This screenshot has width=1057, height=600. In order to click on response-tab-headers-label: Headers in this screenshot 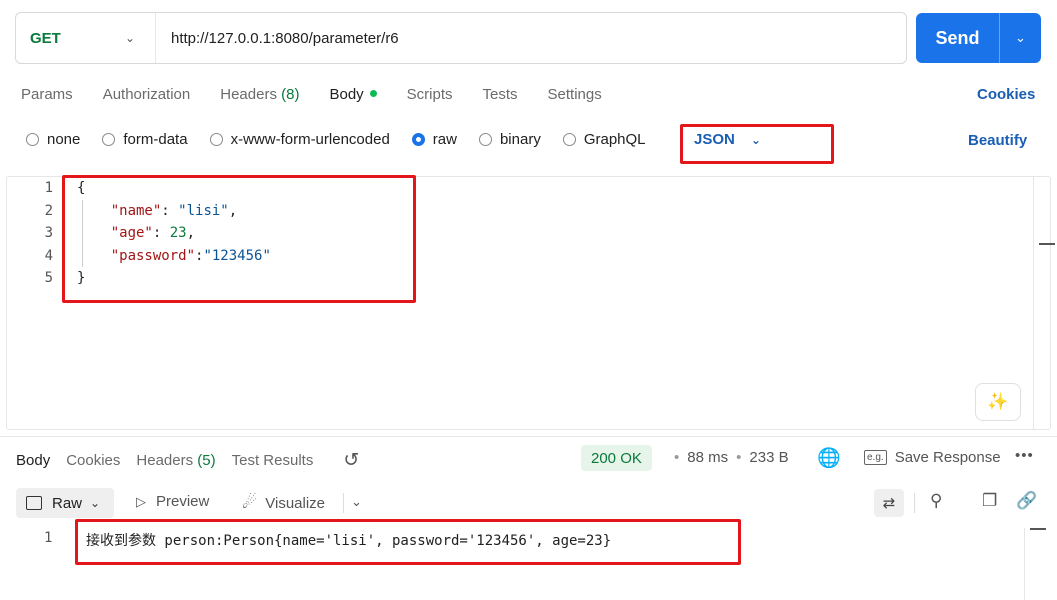, I will do `click(165, 460)`.